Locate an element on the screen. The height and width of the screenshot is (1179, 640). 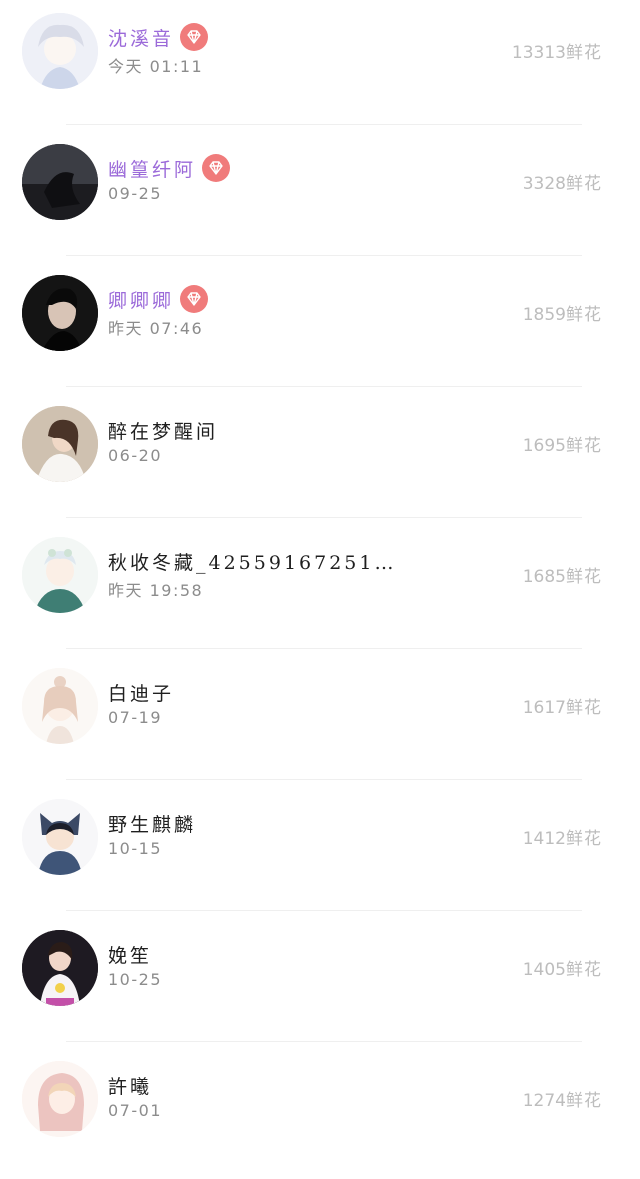
timestamp: 昨天 07:46 is located at coordinates (156, 328).